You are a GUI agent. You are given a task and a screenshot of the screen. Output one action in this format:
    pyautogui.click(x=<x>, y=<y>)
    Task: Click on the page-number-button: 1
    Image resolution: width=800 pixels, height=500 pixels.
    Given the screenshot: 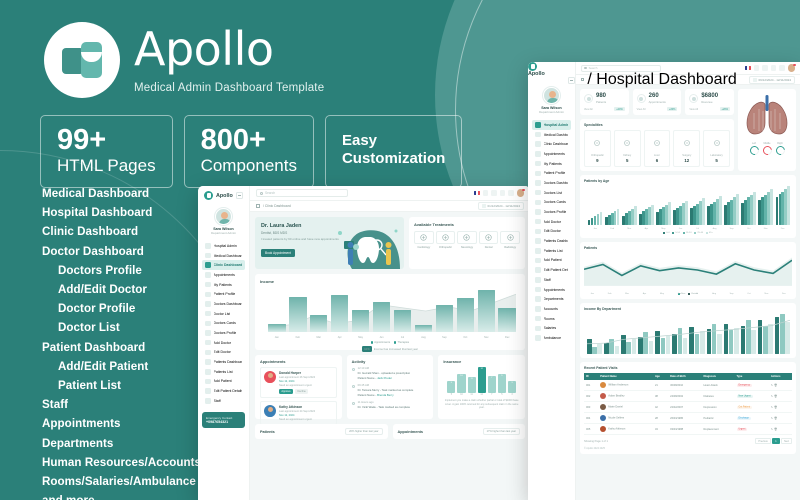 What is the action you would take?
    pyautogui.click(x=776, y=441)
    